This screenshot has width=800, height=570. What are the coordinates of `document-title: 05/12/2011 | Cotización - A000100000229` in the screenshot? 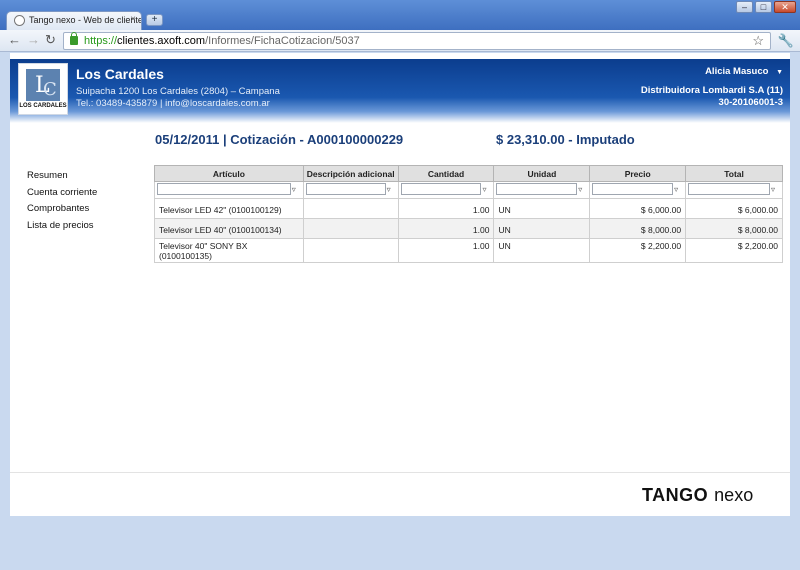 It's located at (279, 139).